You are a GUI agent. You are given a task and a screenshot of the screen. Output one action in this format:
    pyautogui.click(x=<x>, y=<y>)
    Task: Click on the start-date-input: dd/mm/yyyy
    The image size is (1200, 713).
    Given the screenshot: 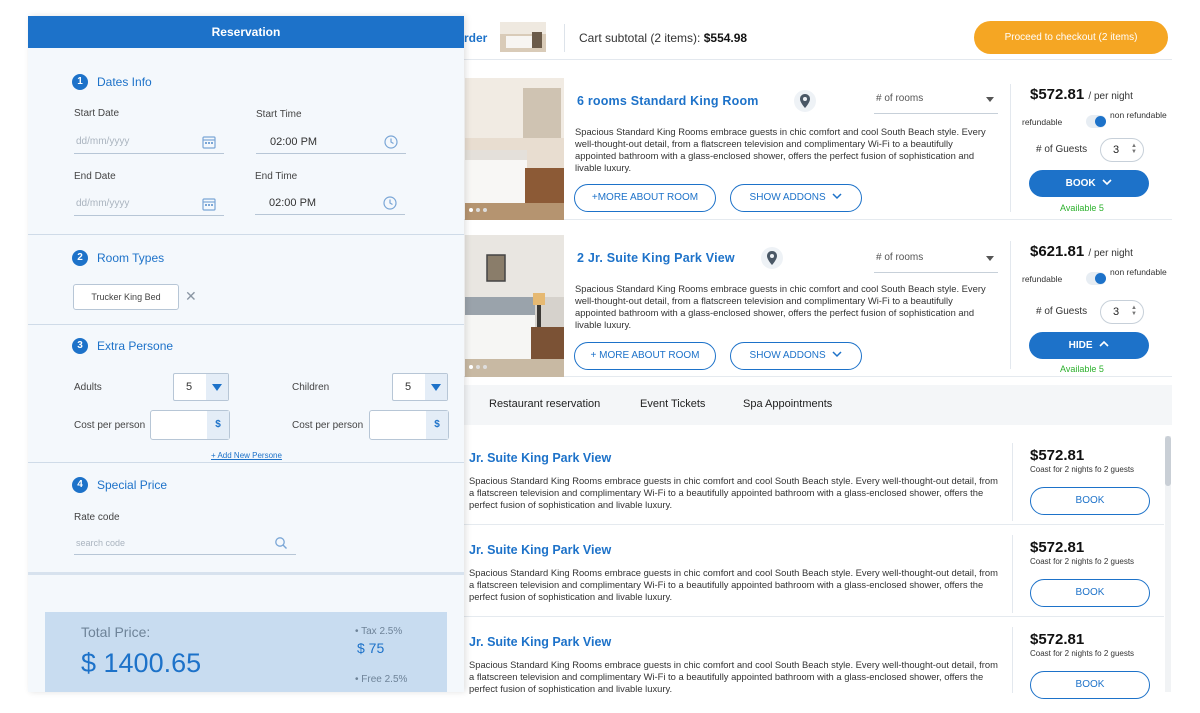 What is the action you would take?
    pyautogui.click(x=149, y=142)
    